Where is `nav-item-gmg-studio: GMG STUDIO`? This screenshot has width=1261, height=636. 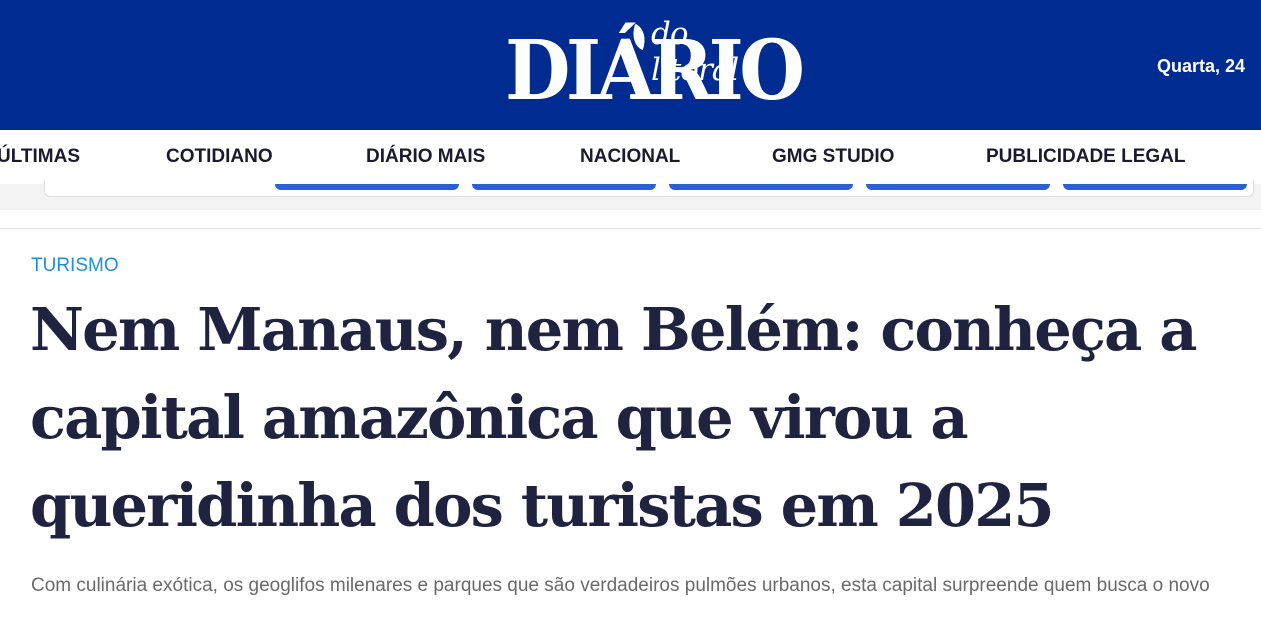
nav-item-gmg-studio: GMG STUDIO is located at coordinates (833, 157).